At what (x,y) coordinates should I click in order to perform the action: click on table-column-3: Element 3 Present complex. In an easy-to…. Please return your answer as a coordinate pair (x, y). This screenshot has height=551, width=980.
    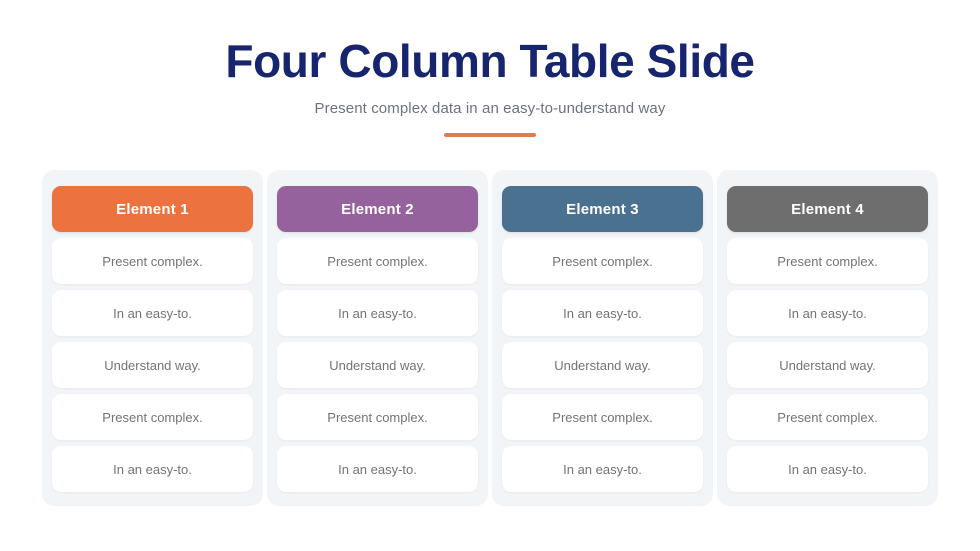
    Looking at the image, I should click on (602, 338).